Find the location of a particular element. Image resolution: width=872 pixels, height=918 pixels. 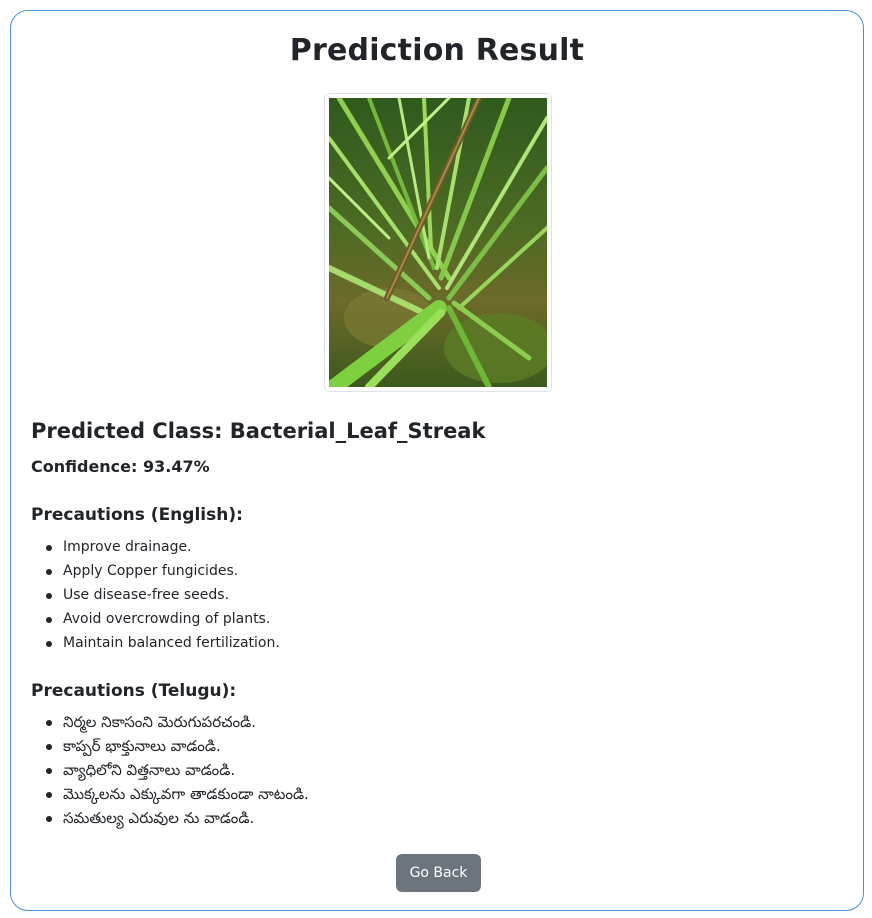

predicted-class: Predicted Class: Bacterial_Leaf_Streak is located at coordinates (258, 431).